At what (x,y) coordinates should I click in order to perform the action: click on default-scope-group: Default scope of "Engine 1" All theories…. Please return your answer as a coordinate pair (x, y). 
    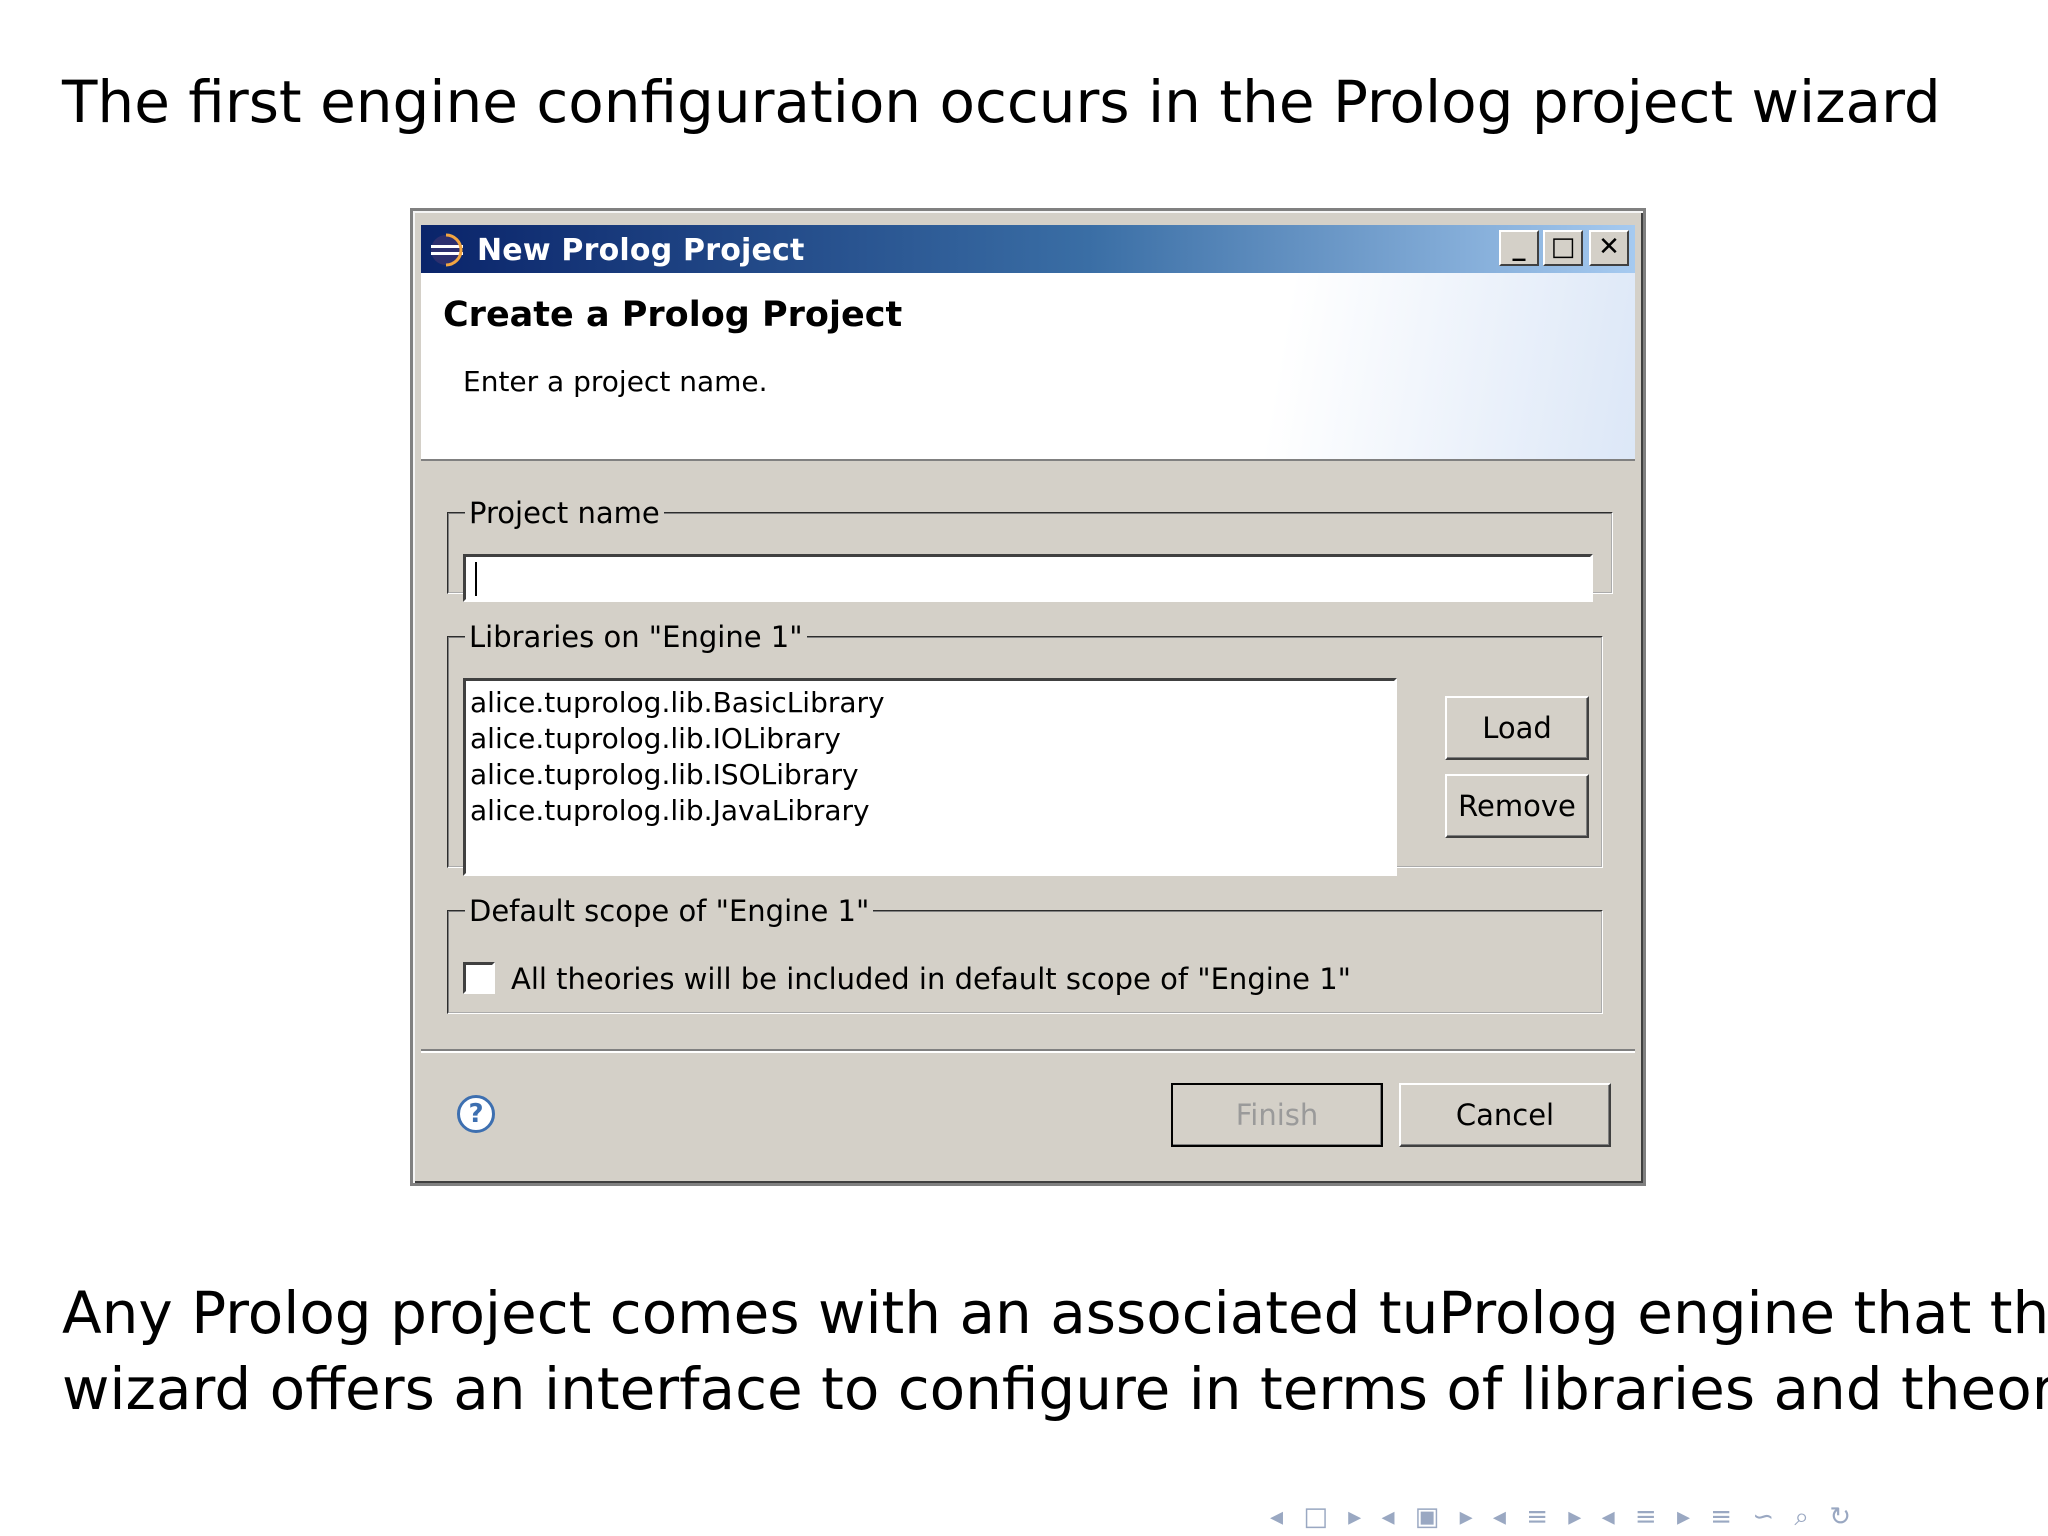
    Looking at the image, I should click on (1025, 954).